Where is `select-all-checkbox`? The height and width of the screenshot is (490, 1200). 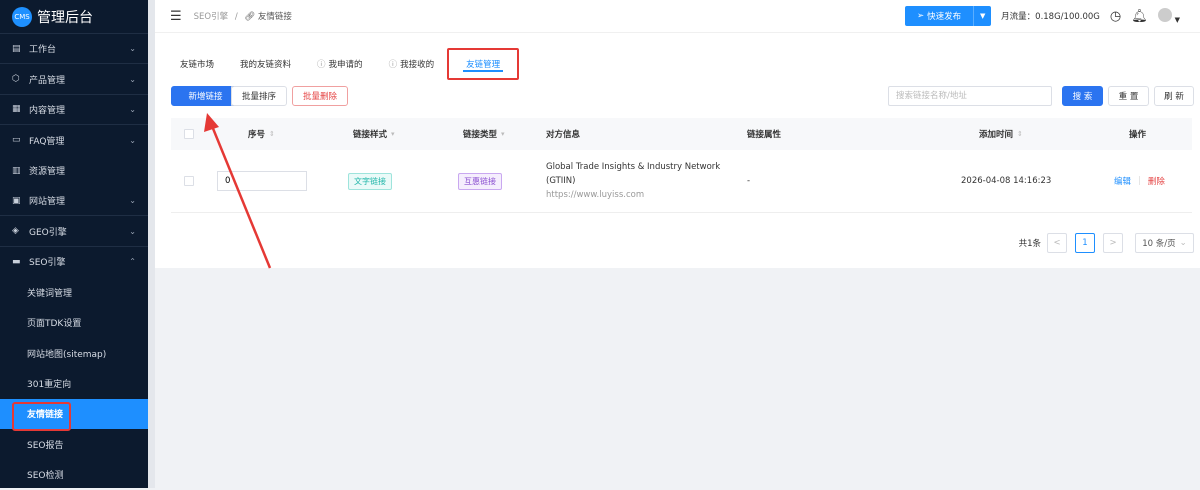
select-all-checkbox is located at coordinates (189, 134).